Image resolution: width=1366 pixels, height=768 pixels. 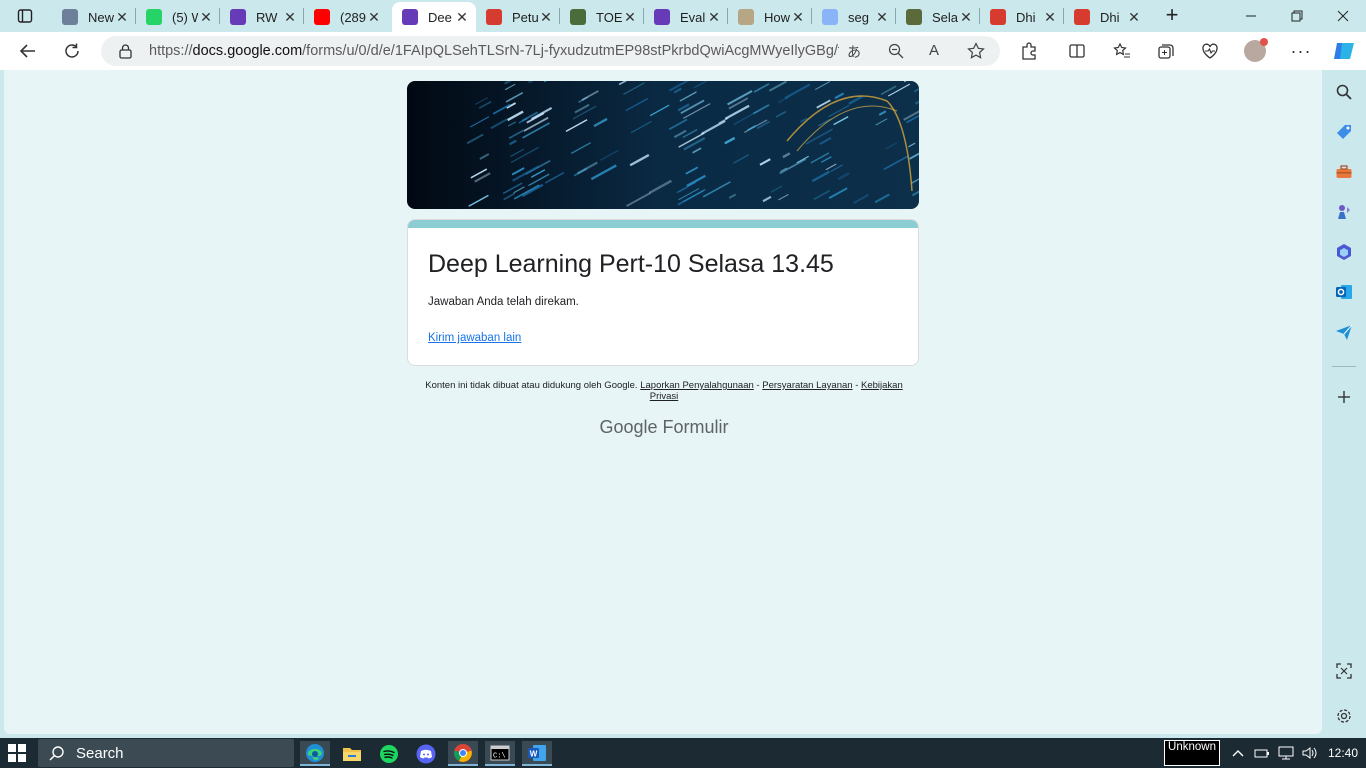 What do you see at coordinates (262, 17) in the screenshot?
I see `browser-tab: RW ✕` at bounding box center [262, 17].